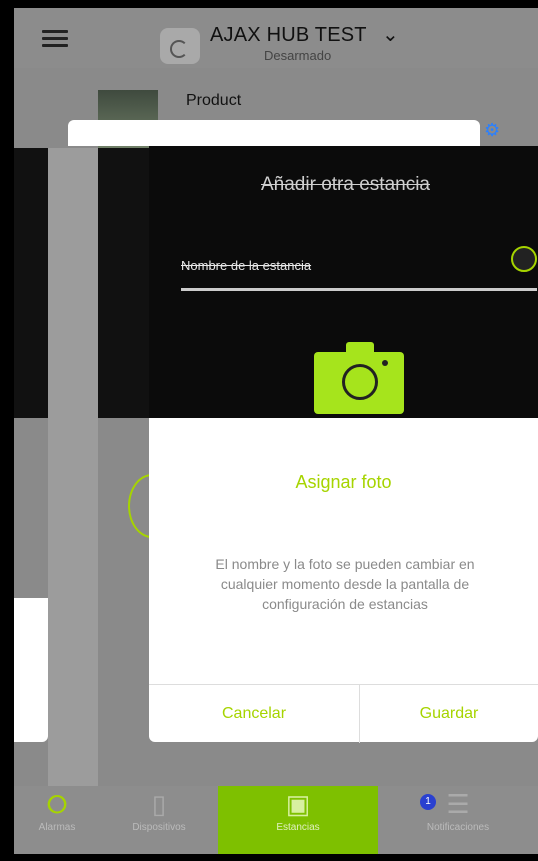  Describe the element at coordinates (458, 804) in the screenshot. I see `notifications-icon: ☰` at that location.